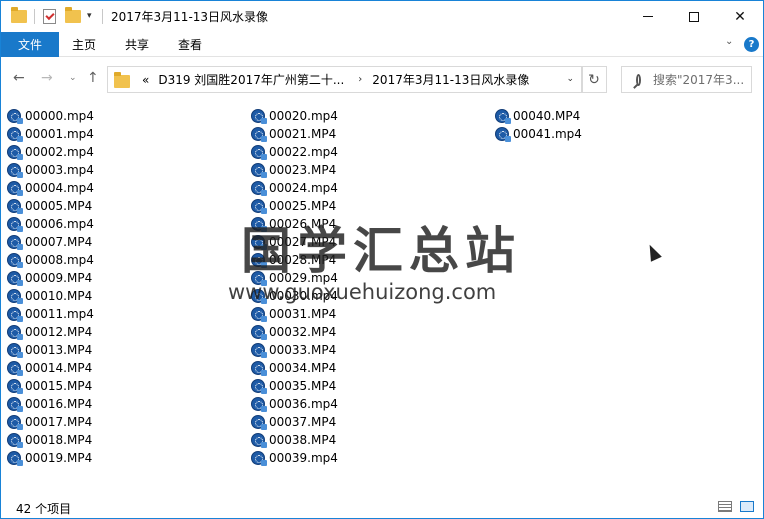  Describe the element at coordinates (145, 80) in the screenshot. I see `breadcrumb-overflow: «` at that location.